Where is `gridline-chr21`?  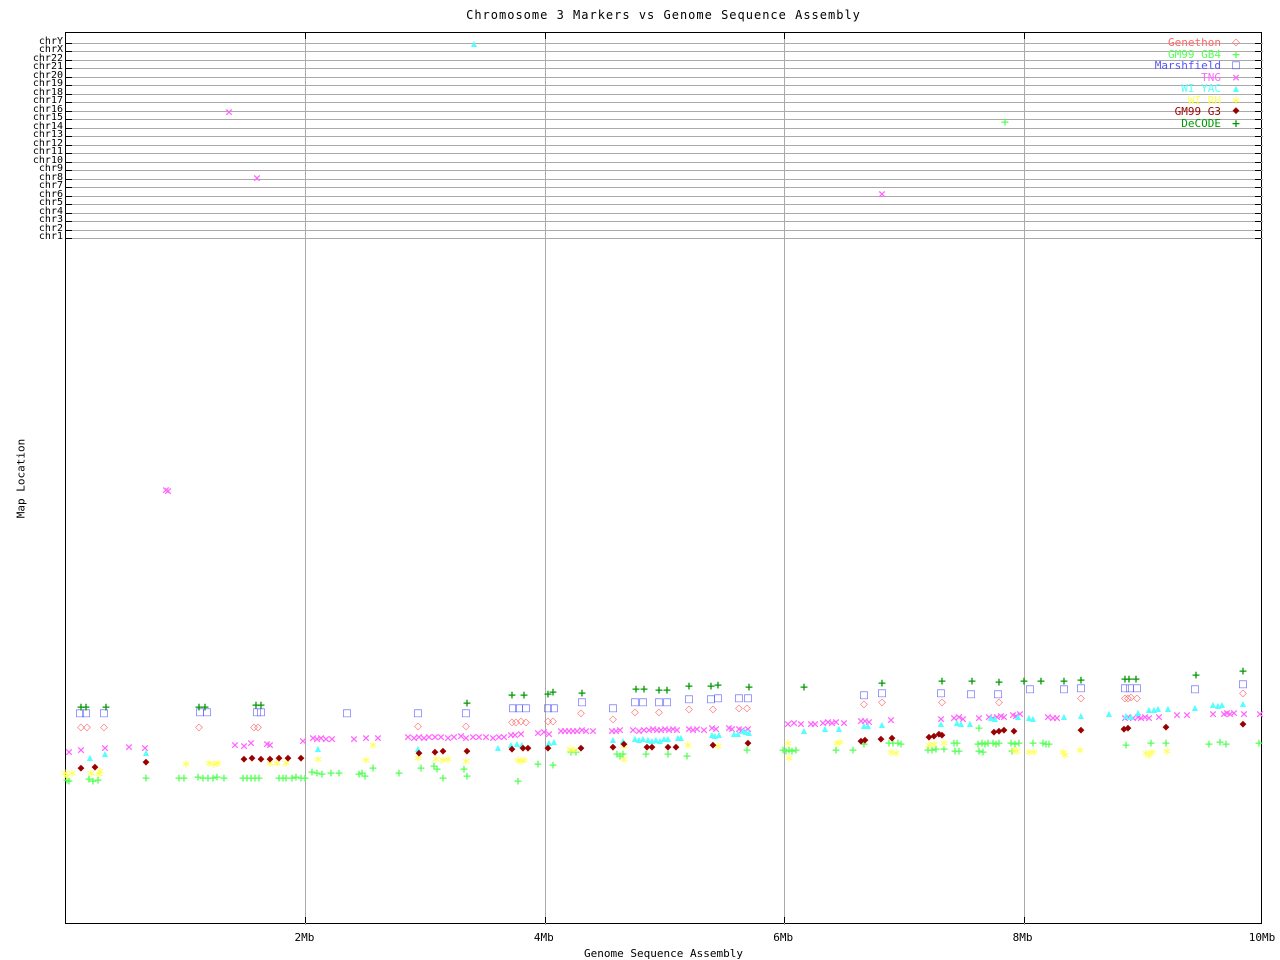
gridline-chr21 is located at coordinates (664, 69).